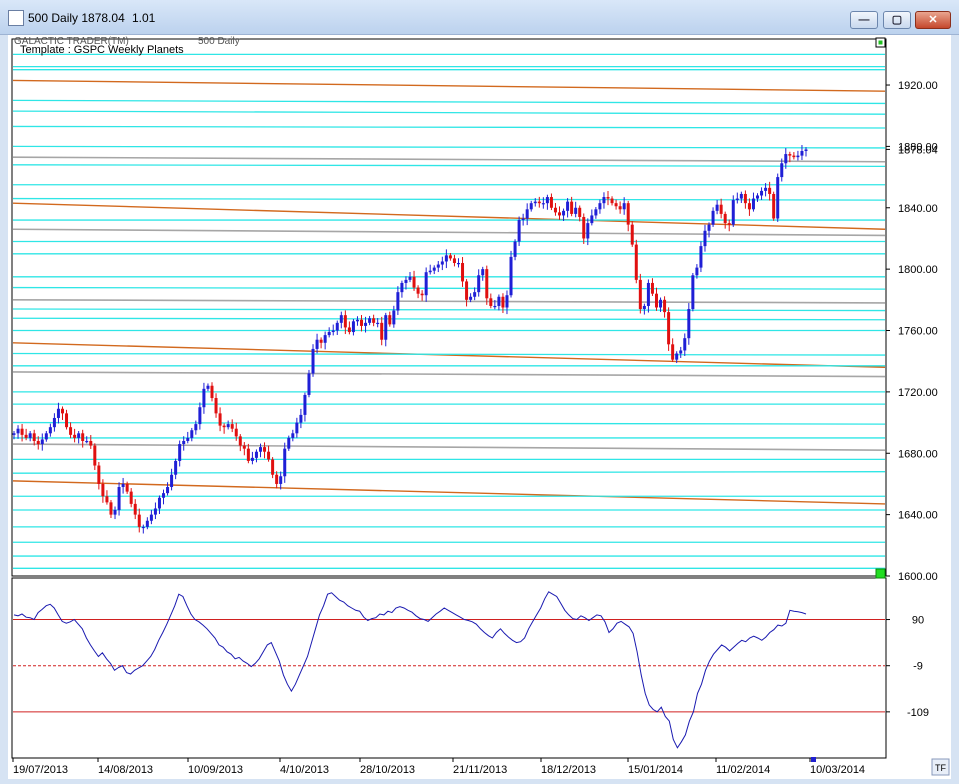  I want to click on maximize-button: ▢, so click(897, 20).